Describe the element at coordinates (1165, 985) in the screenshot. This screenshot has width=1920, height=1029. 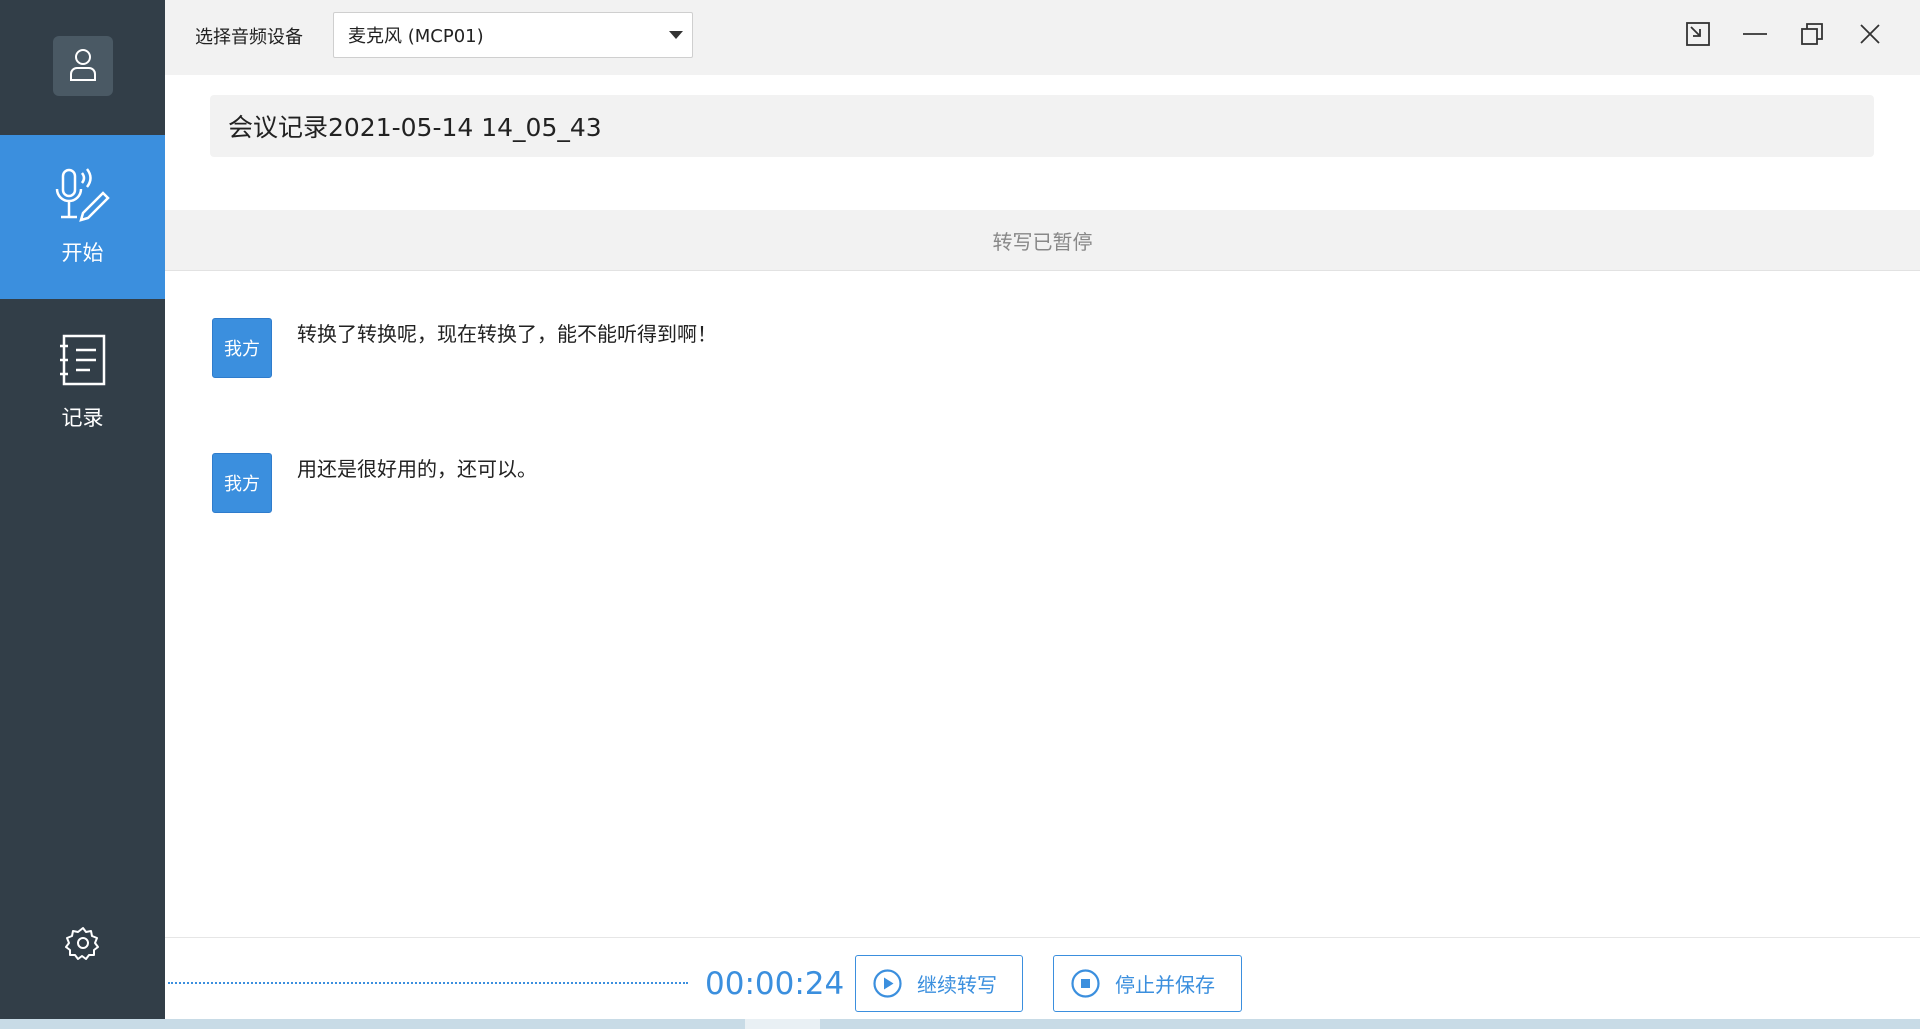
I see `stop-label: 停止并保存` at that location.